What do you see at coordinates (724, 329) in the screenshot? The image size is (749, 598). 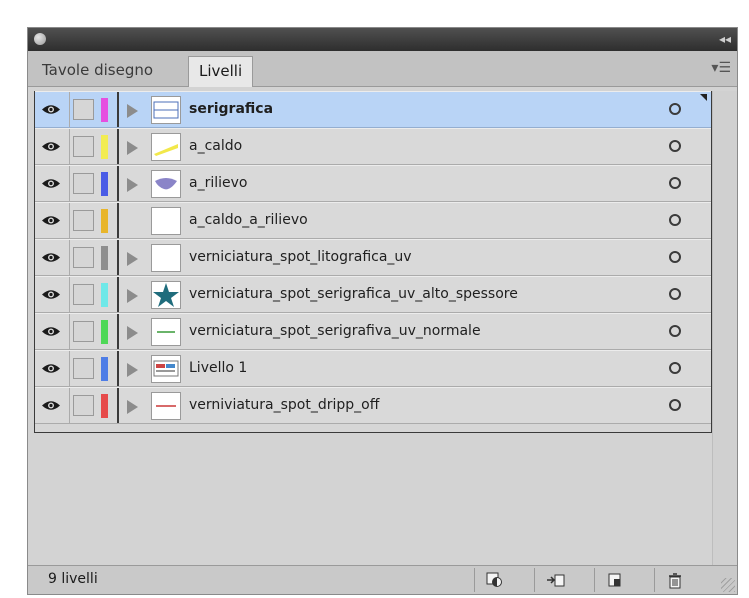 I see `scrollbar` at bounding box center [724, 329].